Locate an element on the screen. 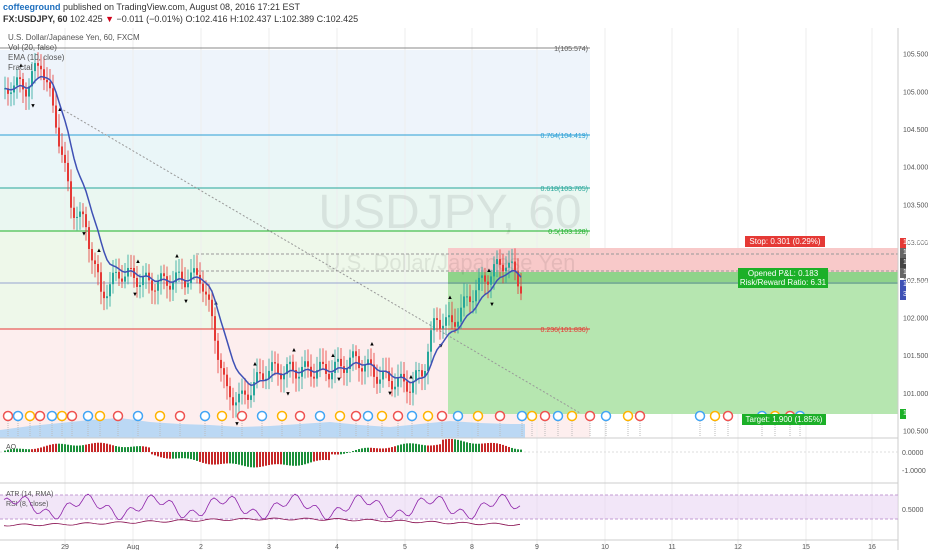 The width and height of the screenshot is (932, 555). legend-fractal: Fractal is located at coordinates (20, 67).